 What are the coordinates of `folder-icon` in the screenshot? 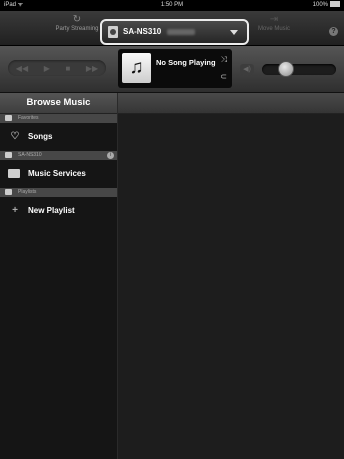 It's located at (14, 173).